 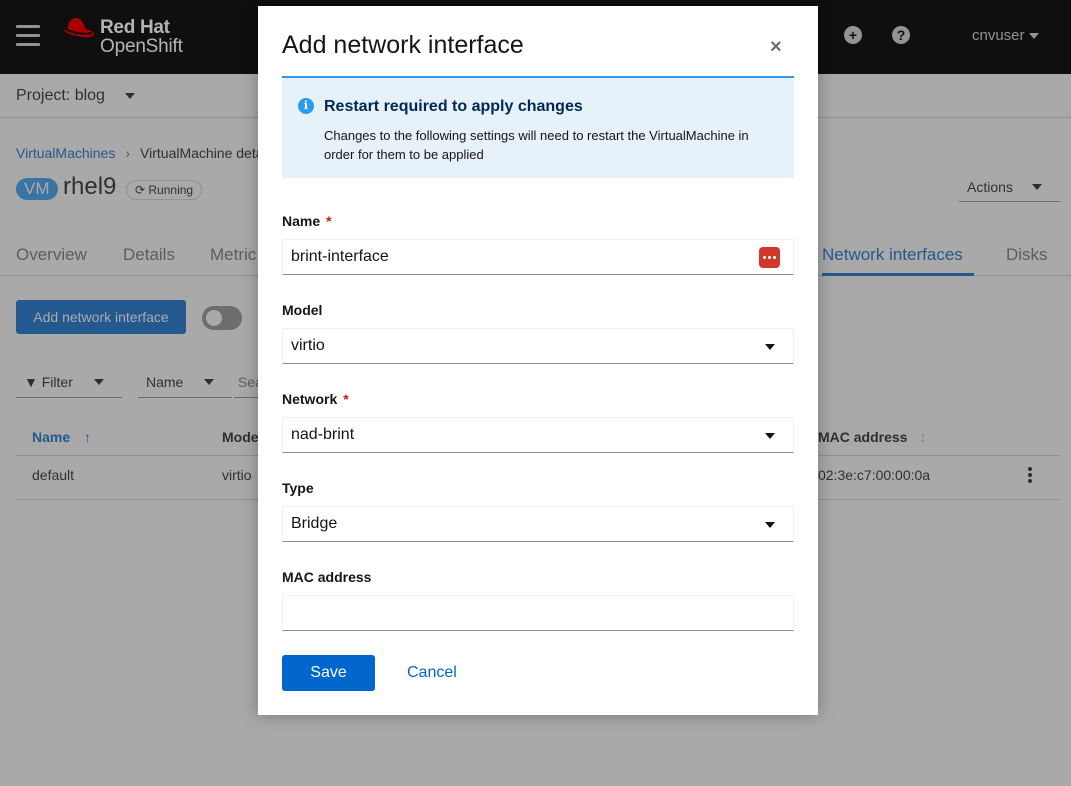 I want to click on password-manager-icon, so click(x=769, y=257).